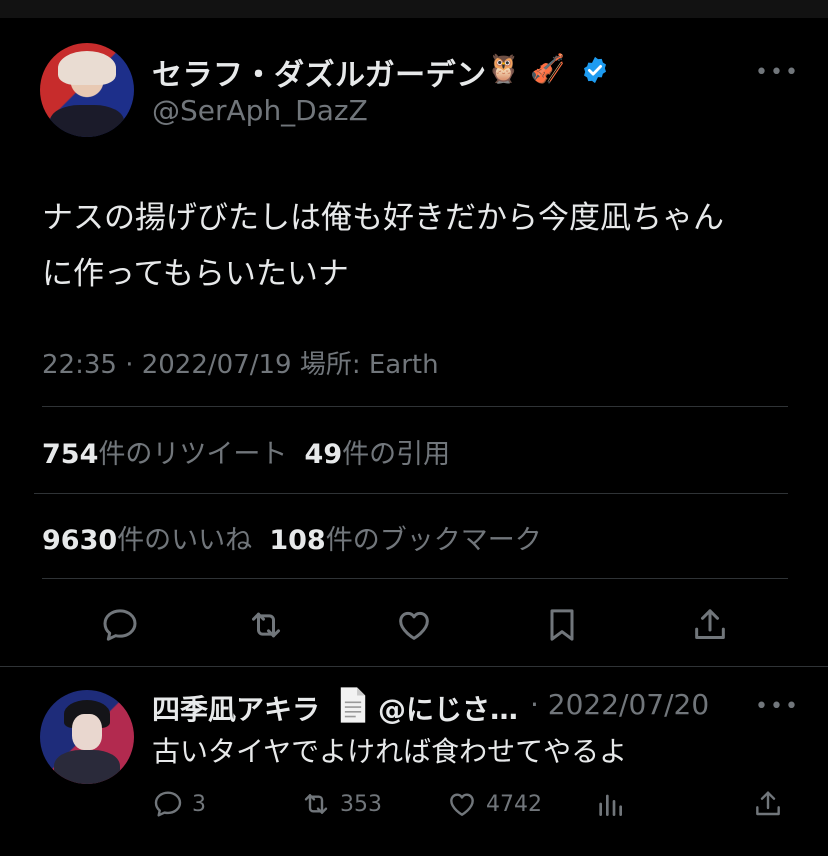  What do you see at coordinates (324, 454) in the screenshot?
I see `quote-count: 49` at bounding box center [324, 454].